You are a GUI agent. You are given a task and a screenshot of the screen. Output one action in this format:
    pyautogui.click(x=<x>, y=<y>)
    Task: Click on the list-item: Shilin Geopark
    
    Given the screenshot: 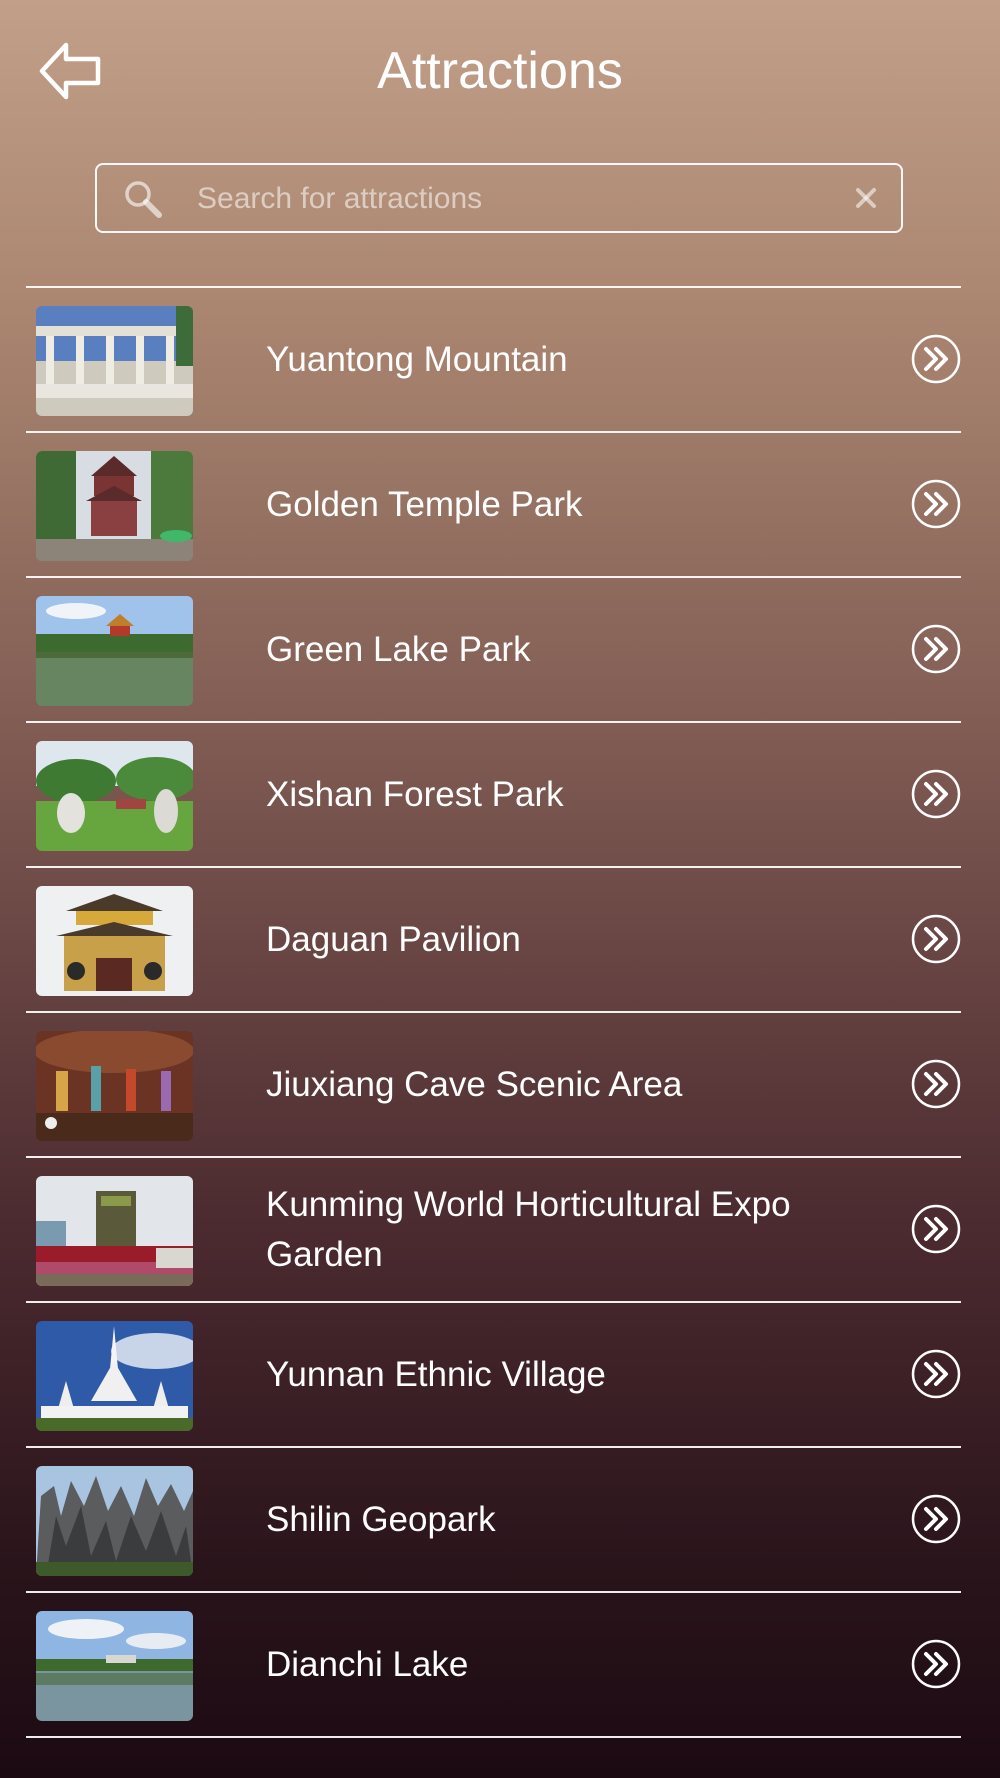 What is the action you would take?
    pyautogui.click(x=493, y=1519)
    